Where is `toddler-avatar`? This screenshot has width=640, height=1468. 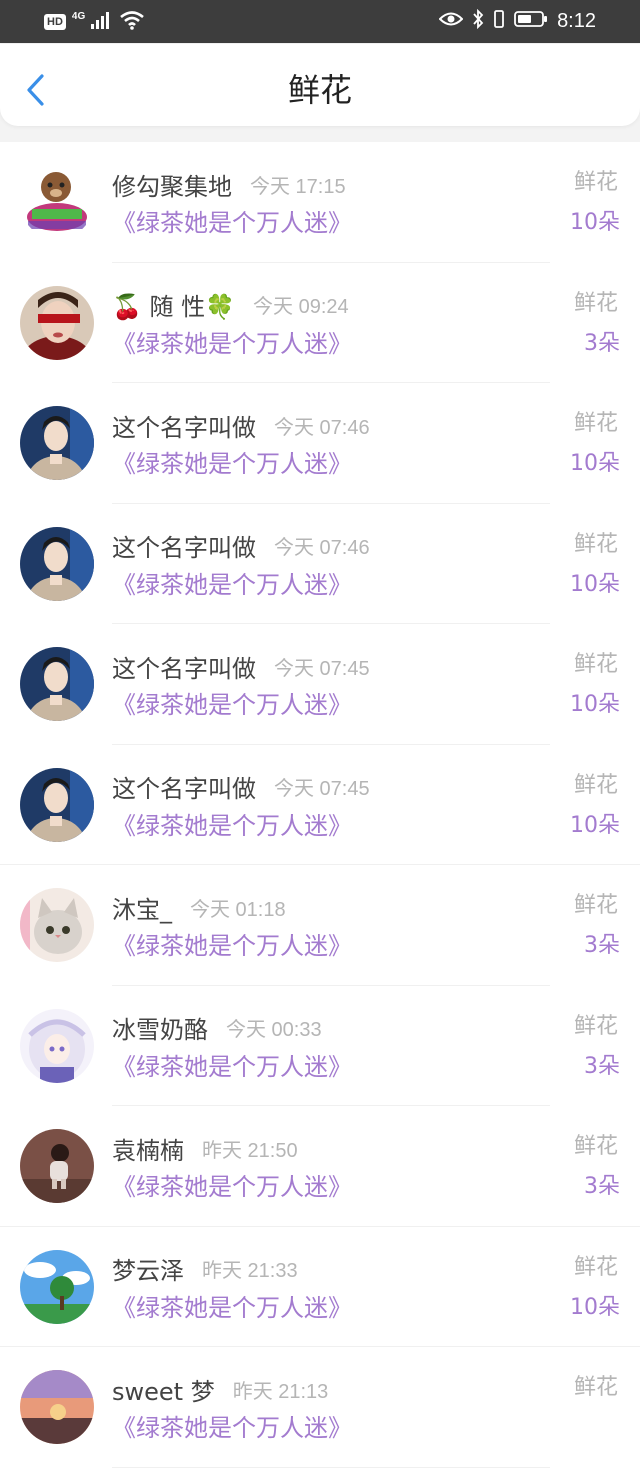 toddler-avatar is located at coordinates (57, 1166).